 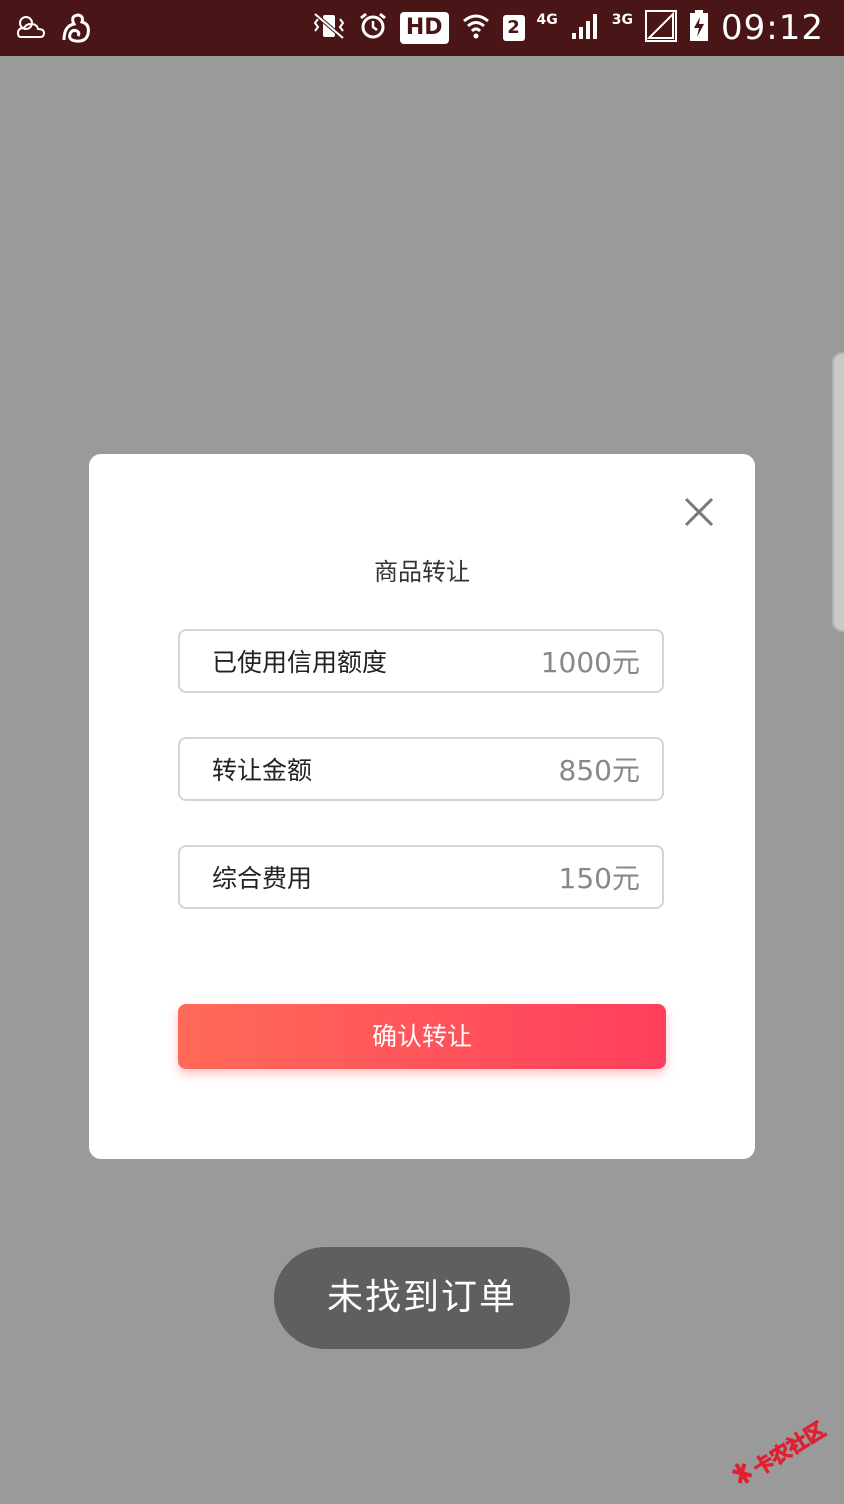 I want to click on side-drawer-handle, so click(x=838, y=492).